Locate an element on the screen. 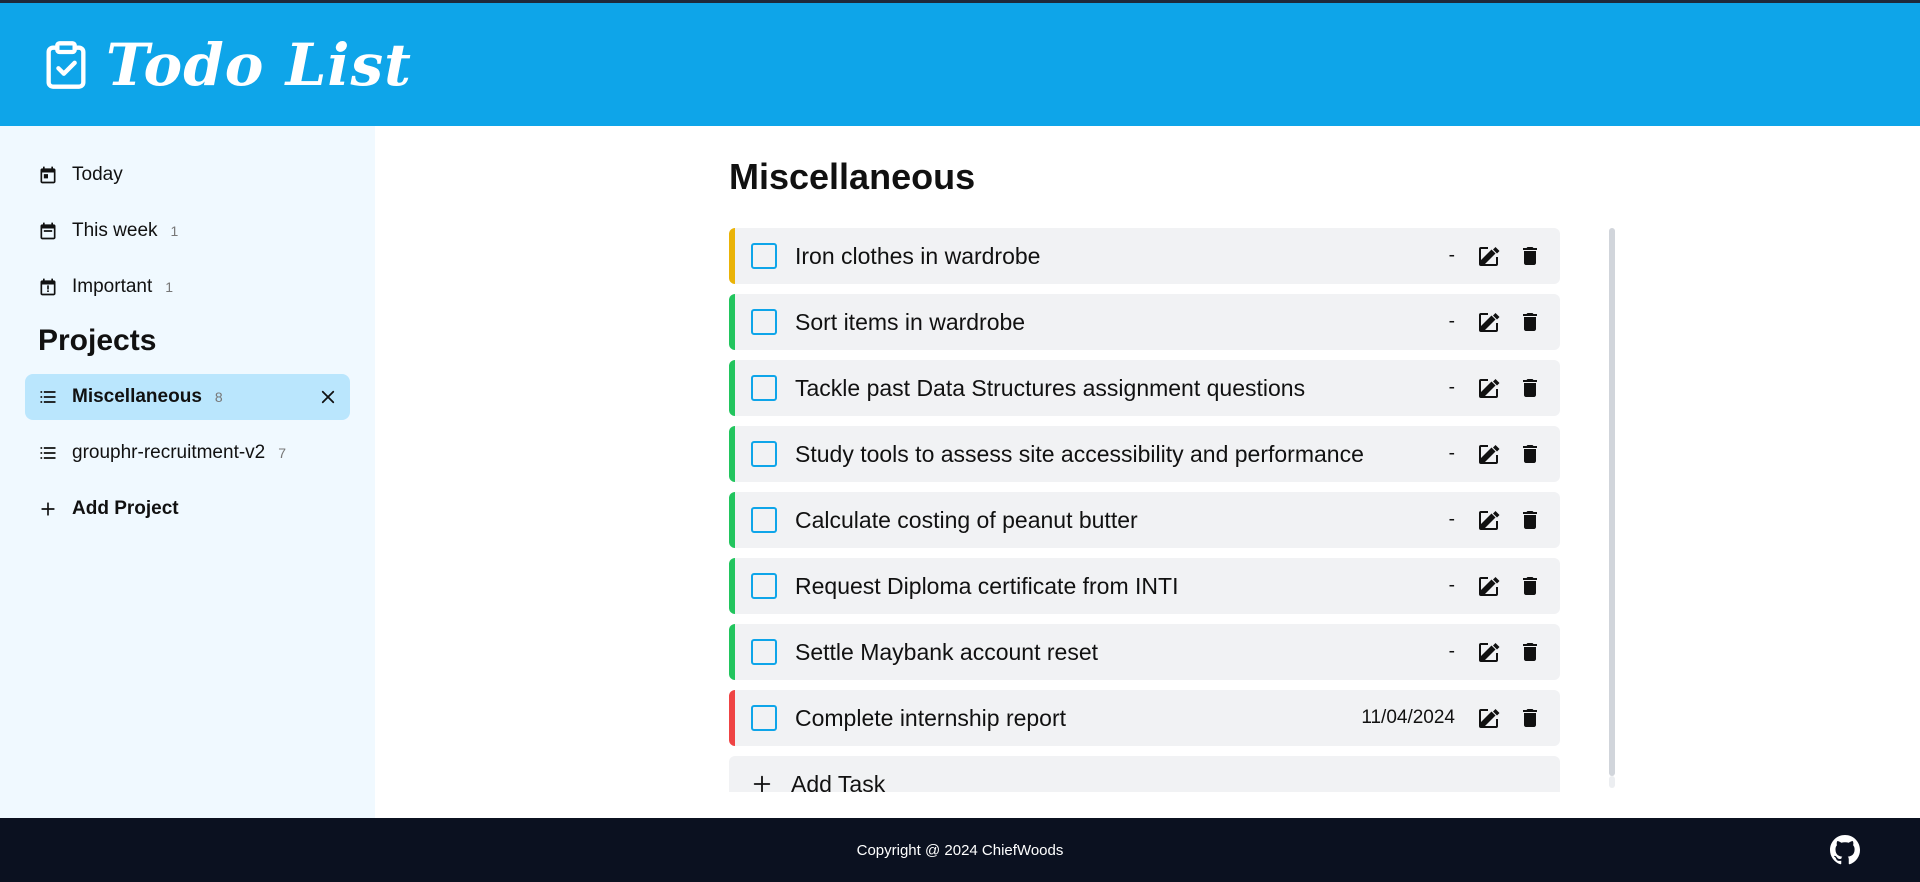 This screenshot has height=882, width=1920. add-task-button: Add Task is located at coordinates (1144, 774).